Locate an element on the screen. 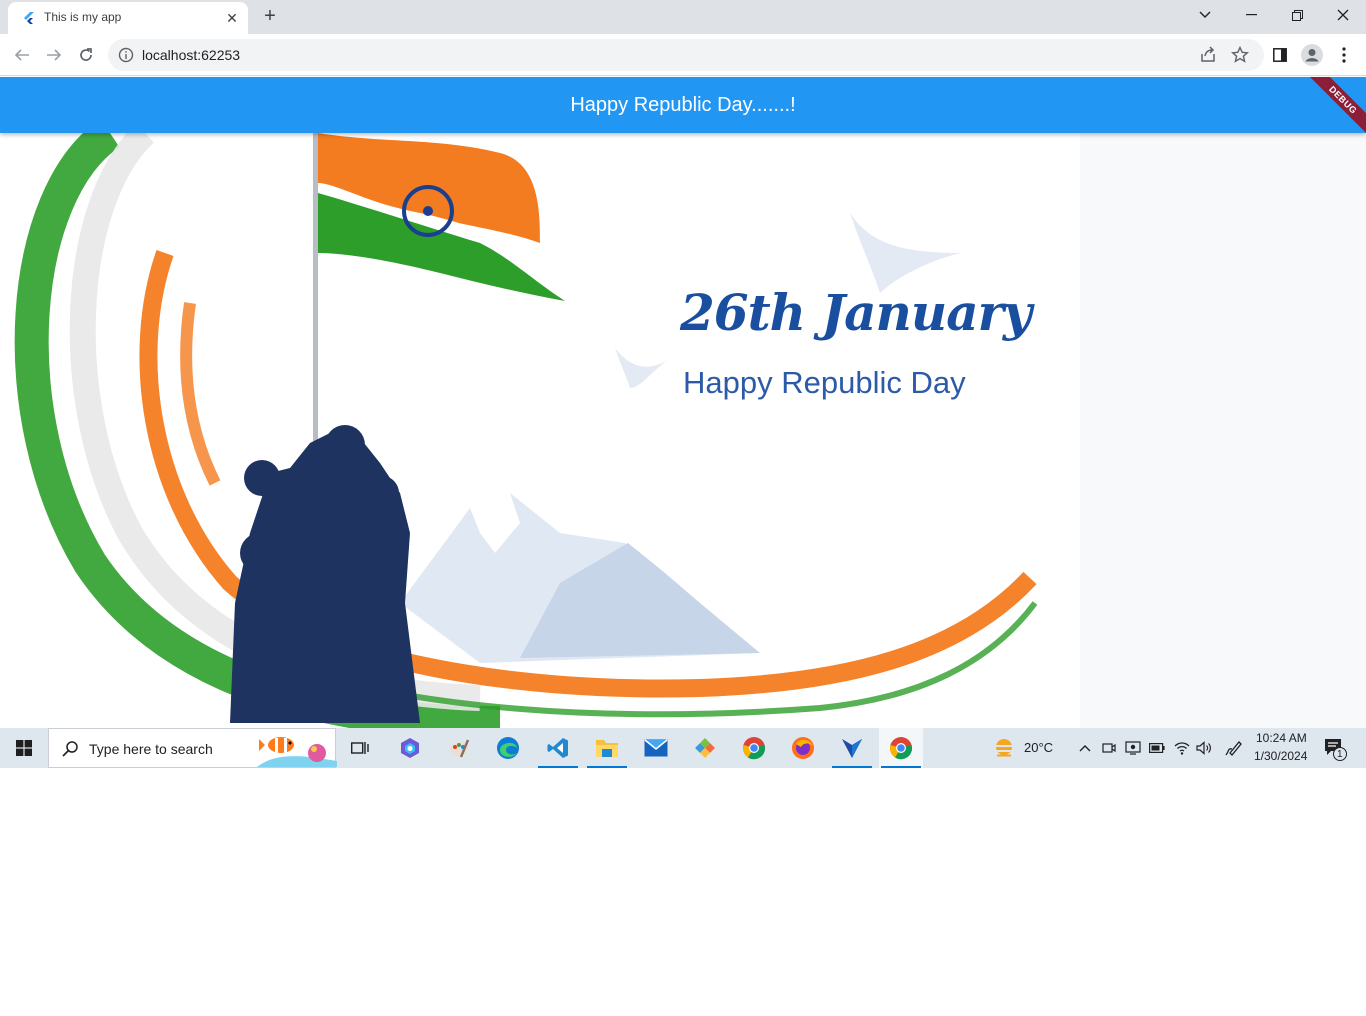 The width and height of the screenshot is (1366, 1016). meet-now-icon is located at coordinates (1109, 748).